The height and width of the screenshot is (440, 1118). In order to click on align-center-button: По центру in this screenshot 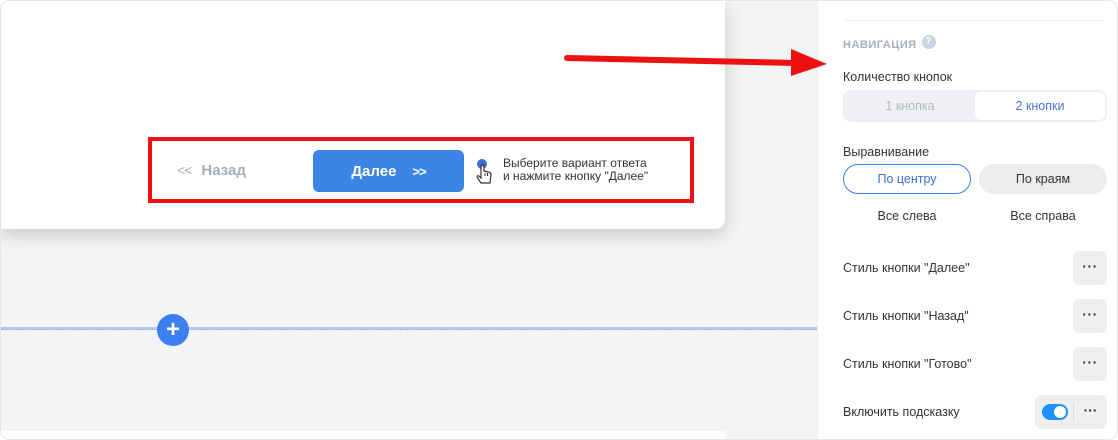, I will do `click(907, 179)`.